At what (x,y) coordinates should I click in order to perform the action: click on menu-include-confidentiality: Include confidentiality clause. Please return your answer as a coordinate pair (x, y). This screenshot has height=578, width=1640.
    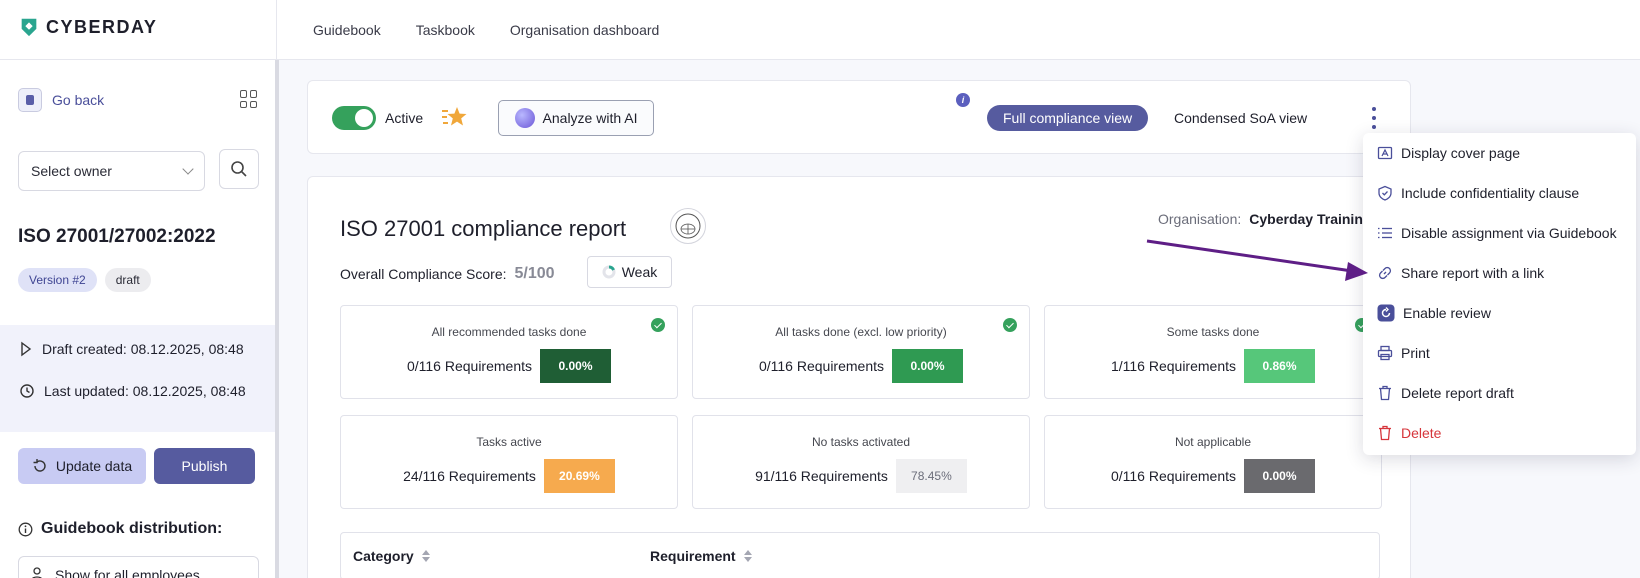
    Looking at the image, I should click on (1478, 193).